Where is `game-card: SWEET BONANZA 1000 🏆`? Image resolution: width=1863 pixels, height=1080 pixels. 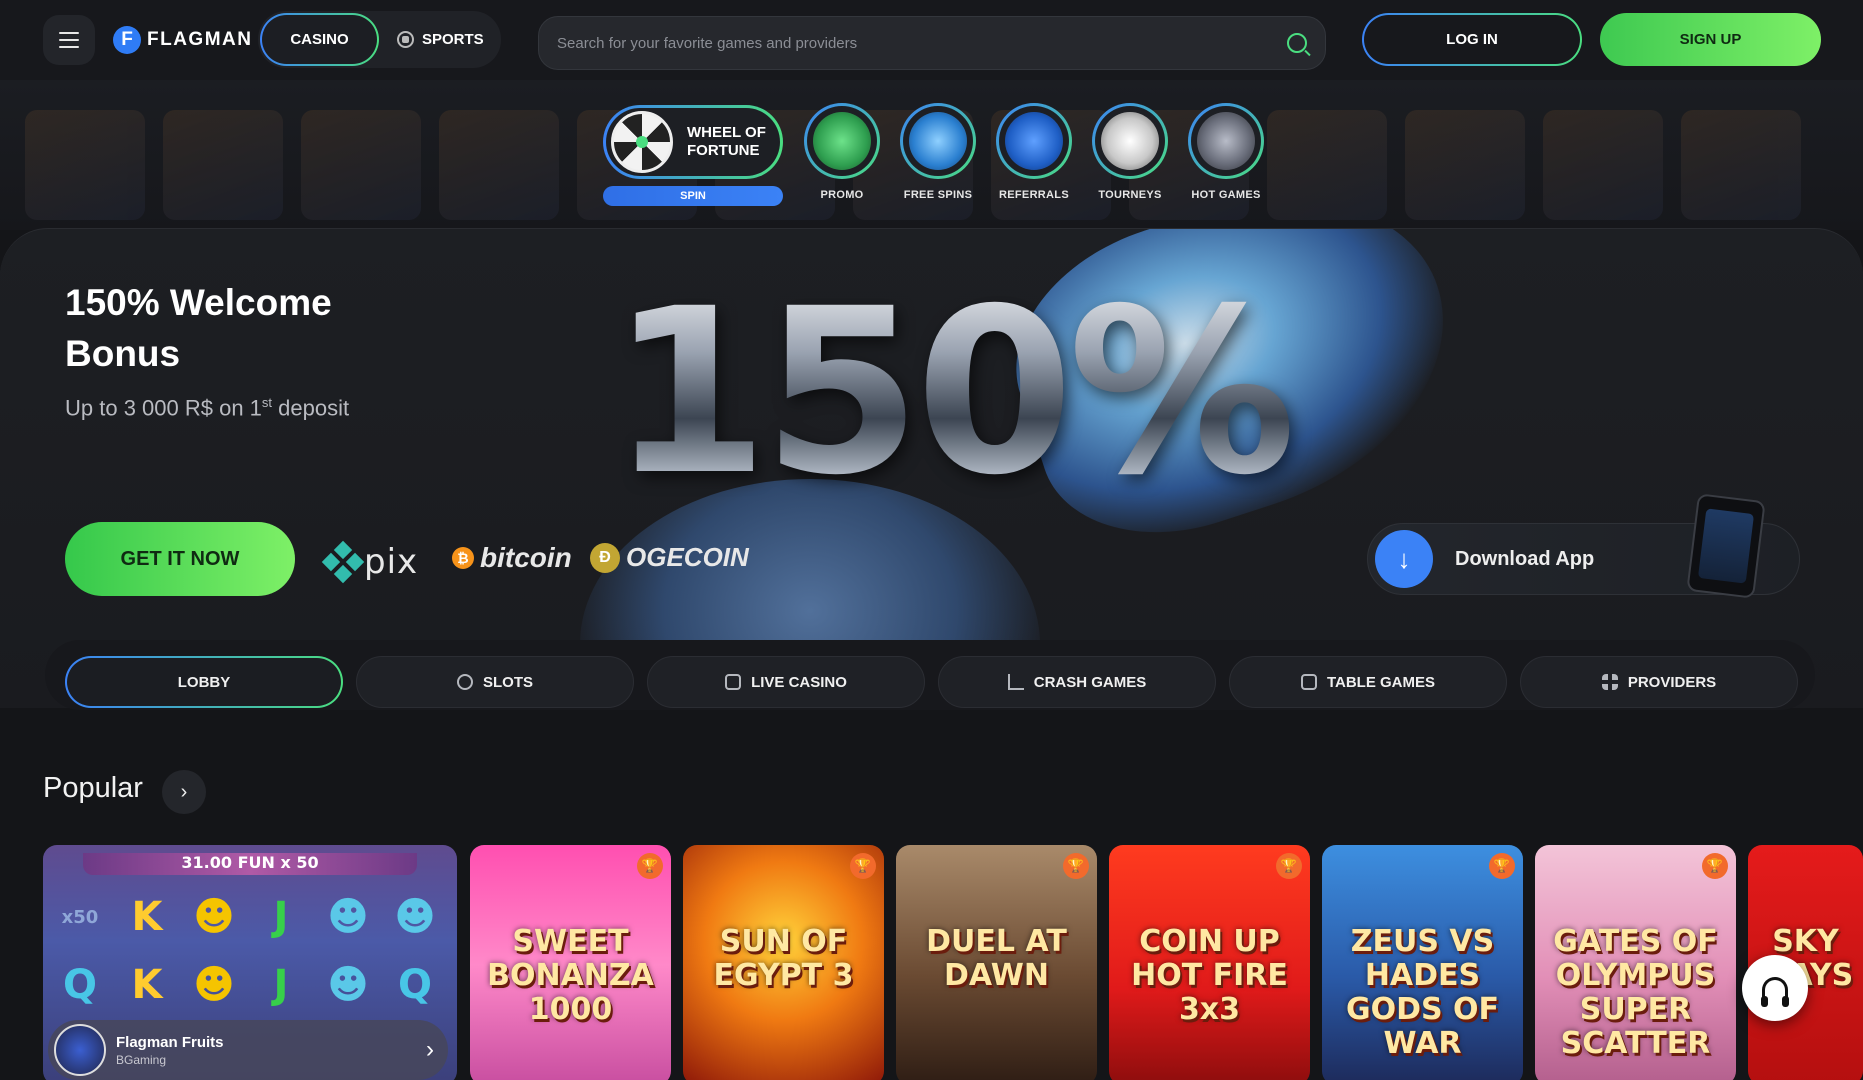
game-card: SWEET BONANZA 1000 🏆 is located at coordinates (570, 962).